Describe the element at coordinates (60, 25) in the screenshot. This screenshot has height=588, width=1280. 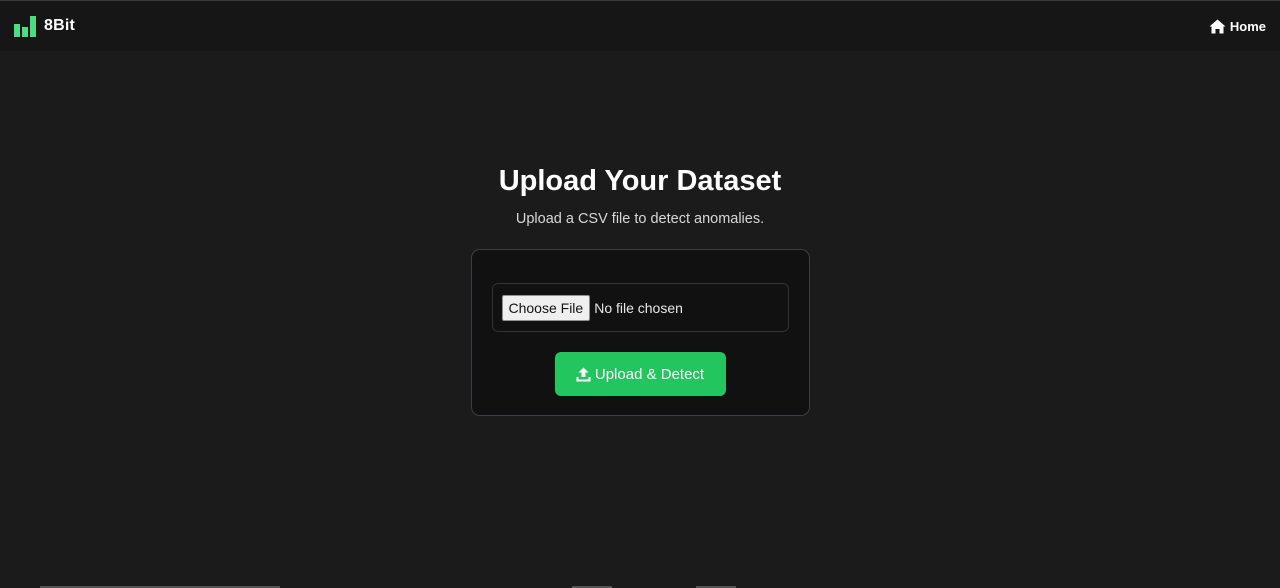
I see `brand-name: 8Bit` at that location.